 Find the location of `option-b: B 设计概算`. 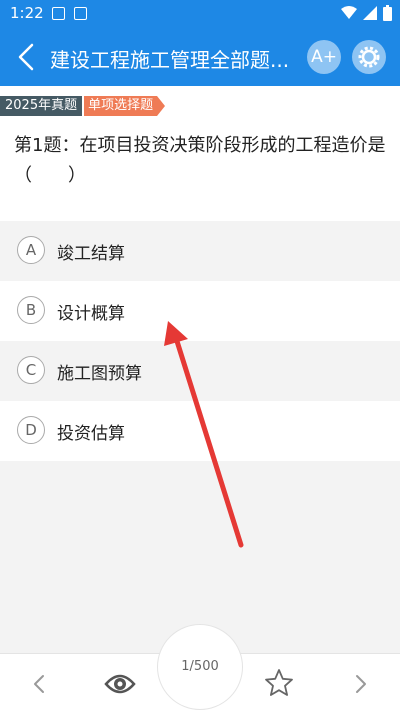

option-b: B 设计概算 is located at coordinates (200, 311).